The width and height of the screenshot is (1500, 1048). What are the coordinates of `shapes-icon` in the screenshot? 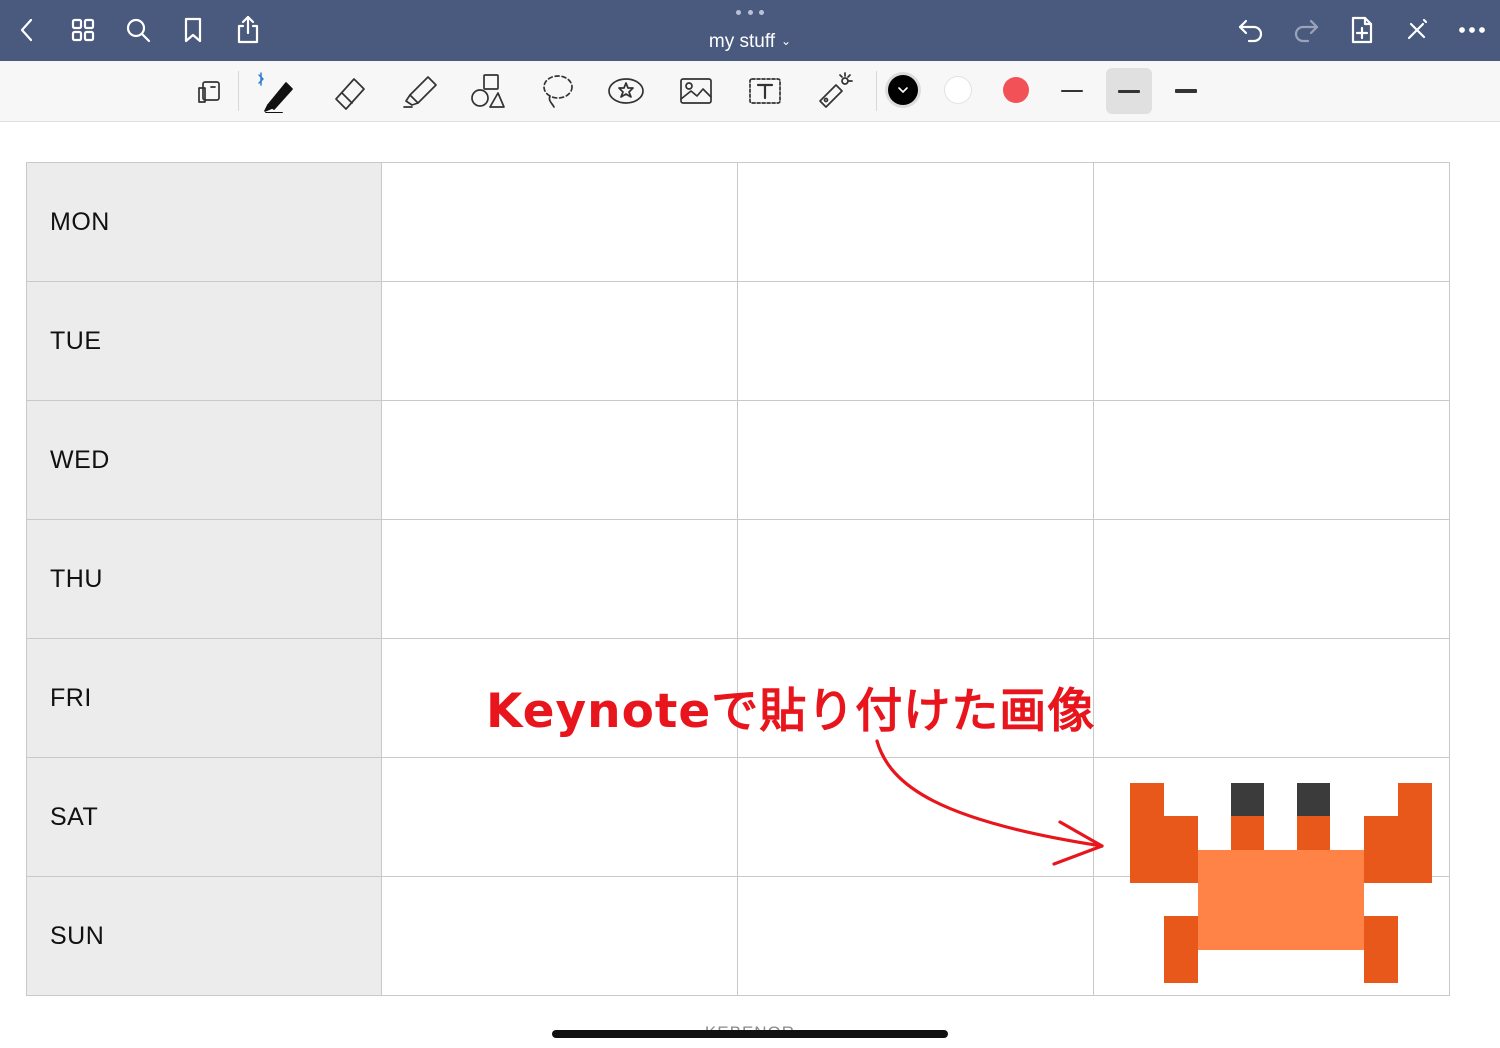 It's located at (488, 91).